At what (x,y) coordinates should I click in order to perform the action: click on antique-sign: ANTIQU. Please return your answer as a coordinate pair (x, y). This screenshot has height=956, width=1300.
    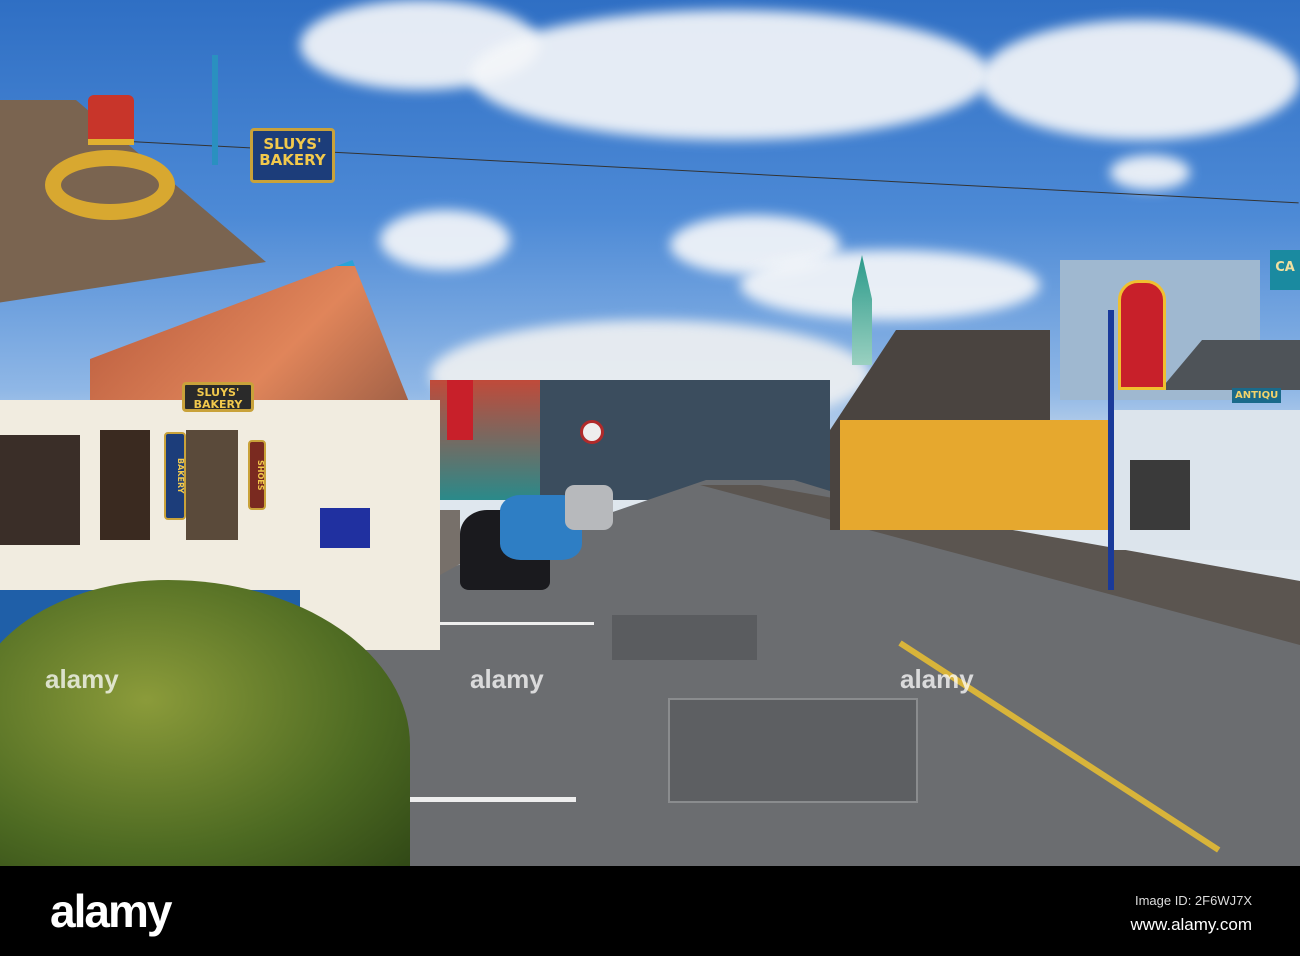
    Looking at the image, I should click on (1257, 395).